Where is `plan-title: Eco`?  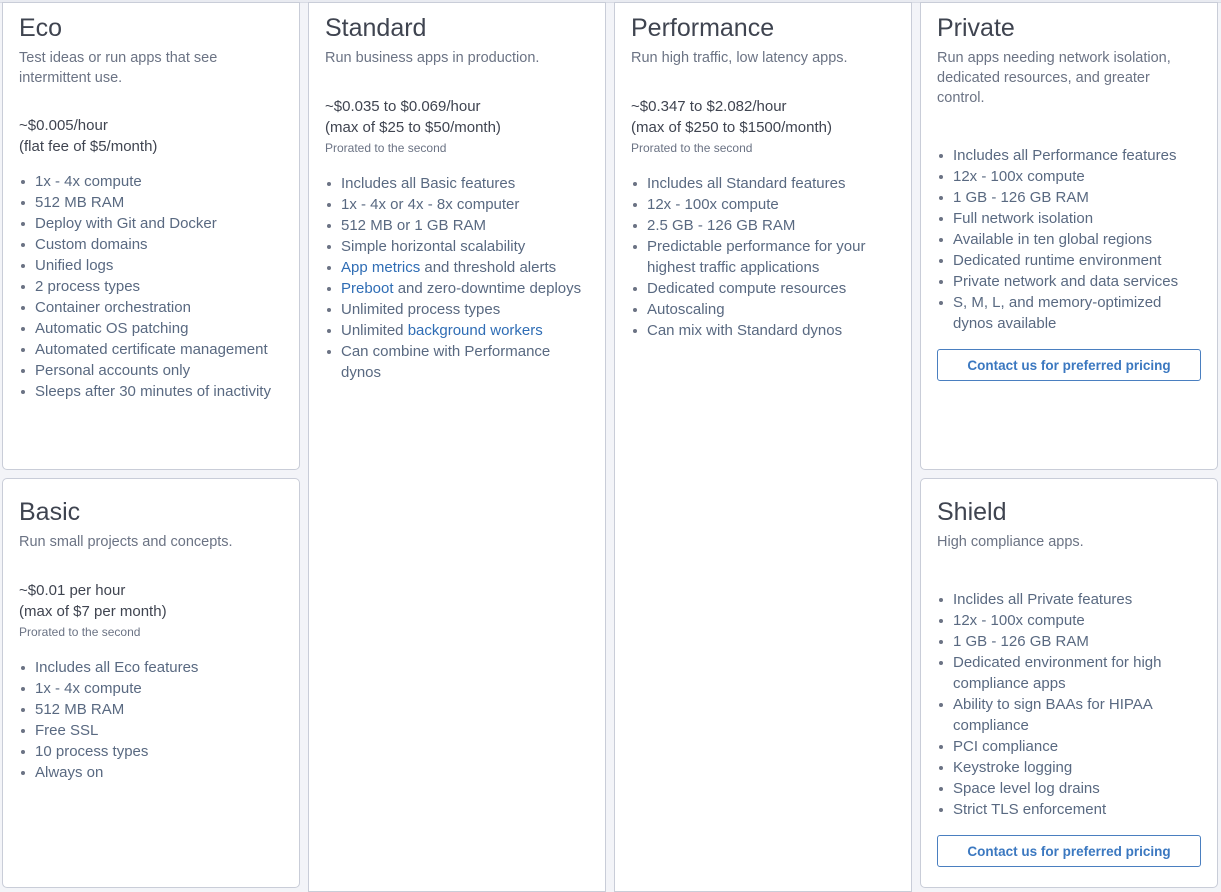 plan-title: Eco is located at coordinates (41, 28).